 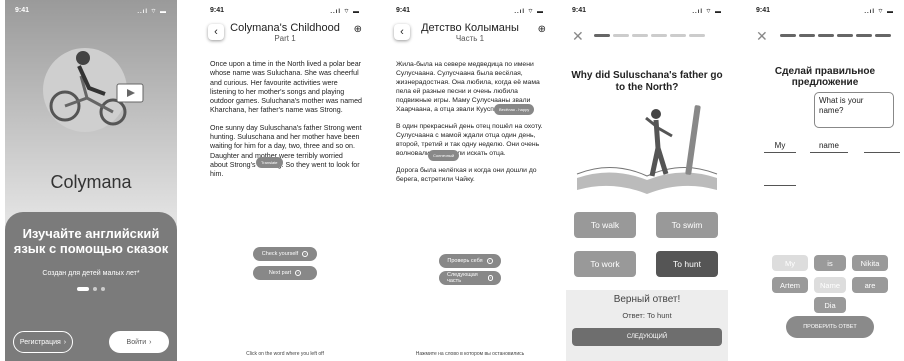 I want to click on answer-slot: My, so click(x=780, y=147).